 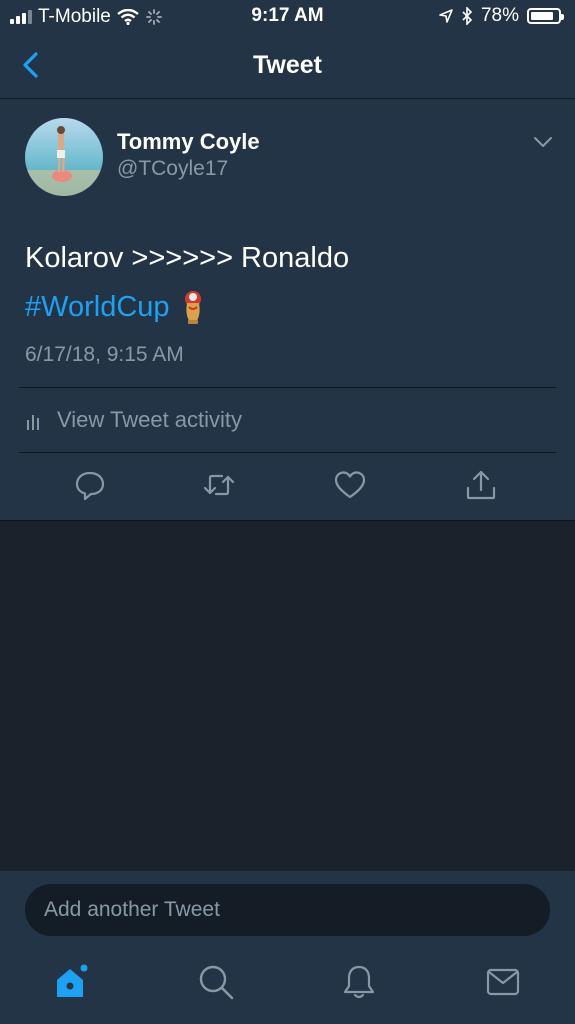 What do you see at coordinates (287, 17) in the screenshot?
I see `status-bar: T-Mobile 9:17 AM 78%` at bounding box center [287, 17].